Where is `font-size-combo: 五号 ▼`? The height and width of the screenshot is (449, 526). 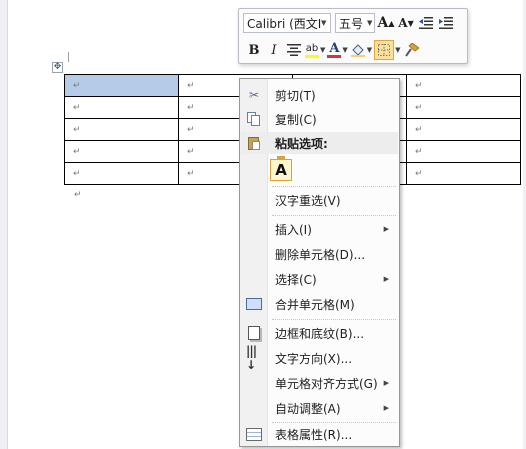 font-size-combo: 五号 ▼ is located at coordinates (355, 23).